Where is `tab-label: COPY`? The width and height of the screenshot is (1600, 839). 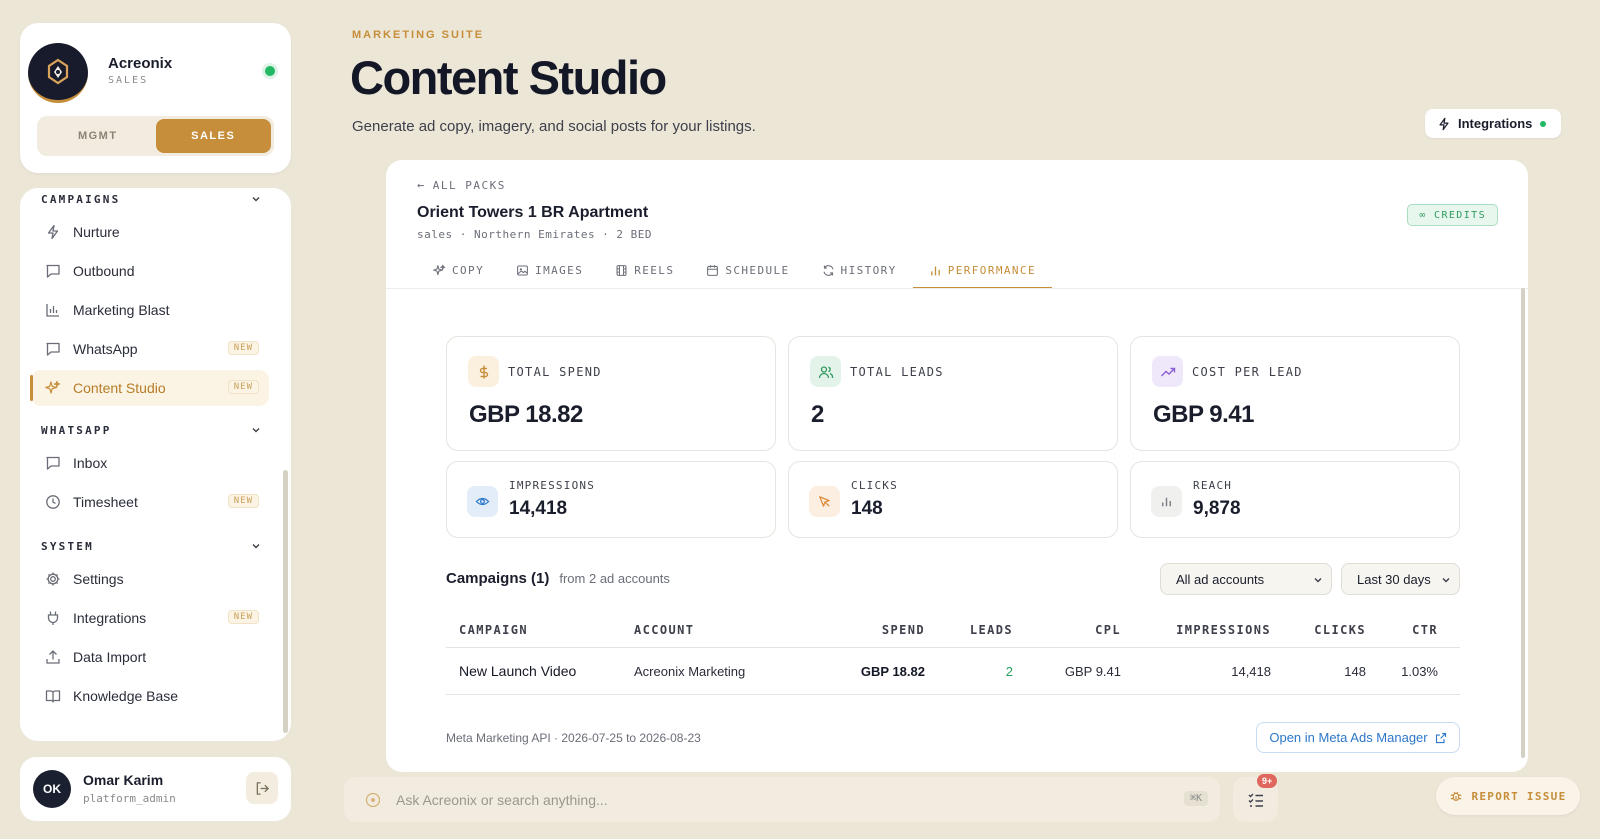
tab-label: COPY is located at coordinates (468, 270).